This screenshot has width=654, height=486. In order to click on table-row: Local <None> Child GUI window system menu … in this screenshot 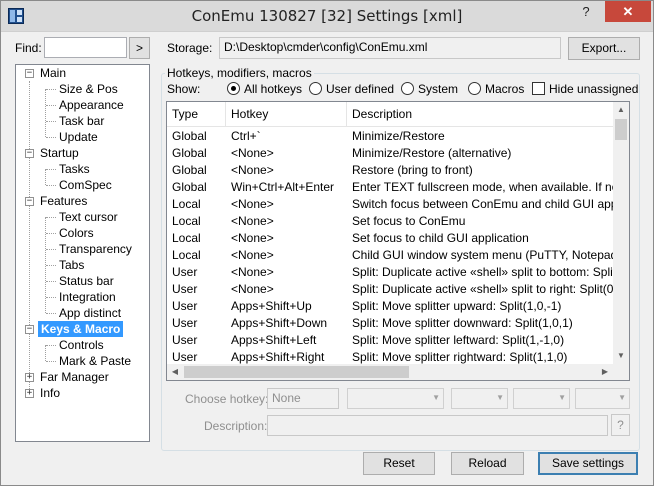, I will do `click(390, 255)`.